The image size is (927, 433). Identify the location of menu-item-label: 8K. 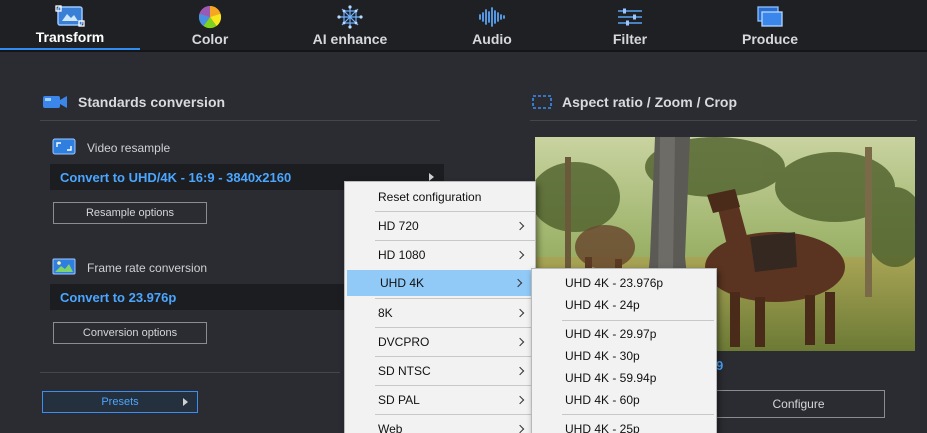
(385, 312).